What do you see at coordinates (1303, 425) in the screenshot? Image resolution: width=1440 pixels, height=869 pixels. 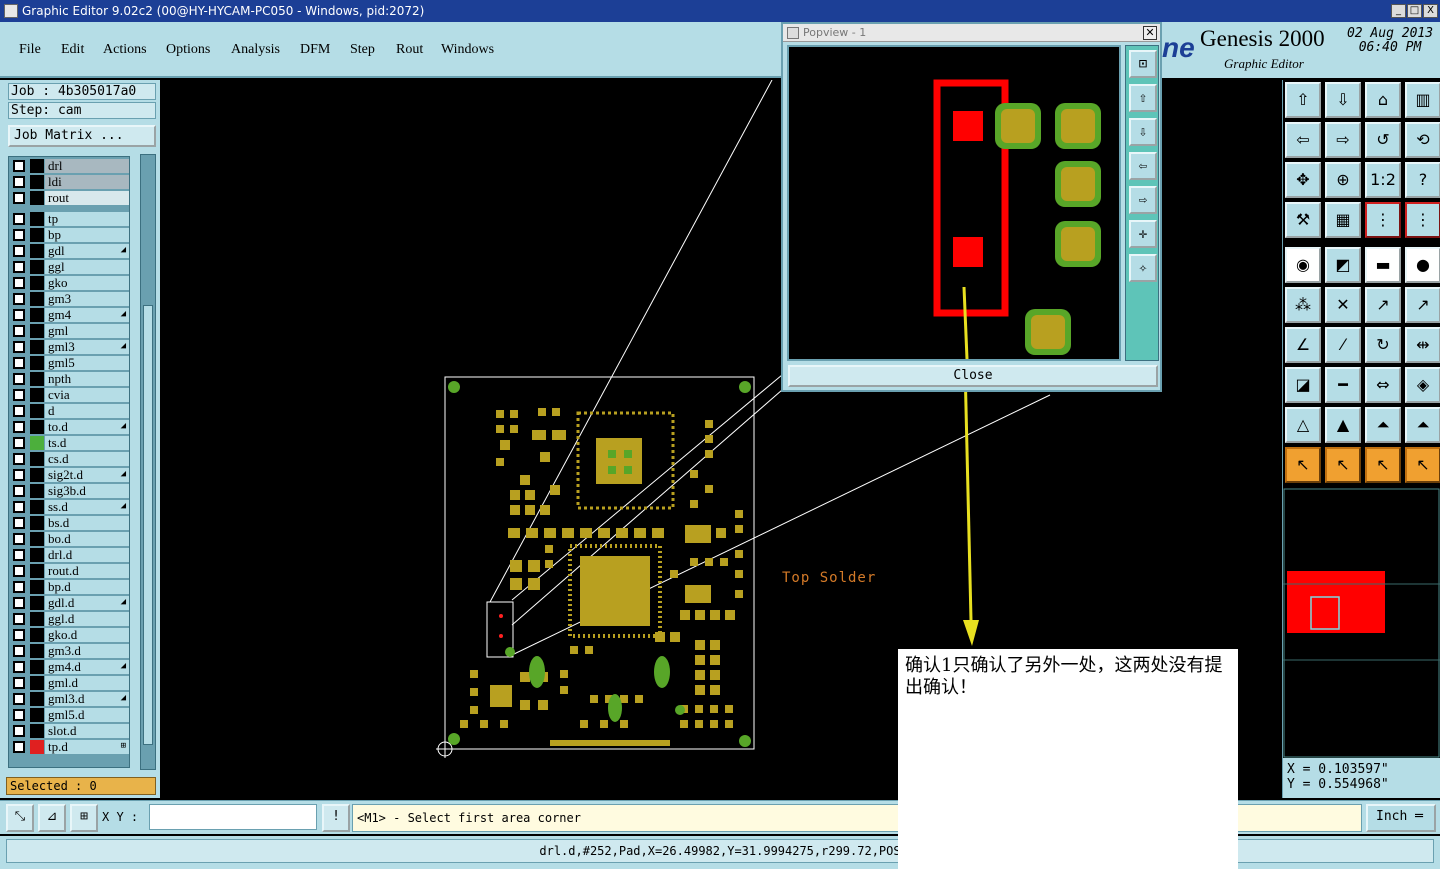 I see `triangle-a-icon: △` at bounding box center [1303, 425].